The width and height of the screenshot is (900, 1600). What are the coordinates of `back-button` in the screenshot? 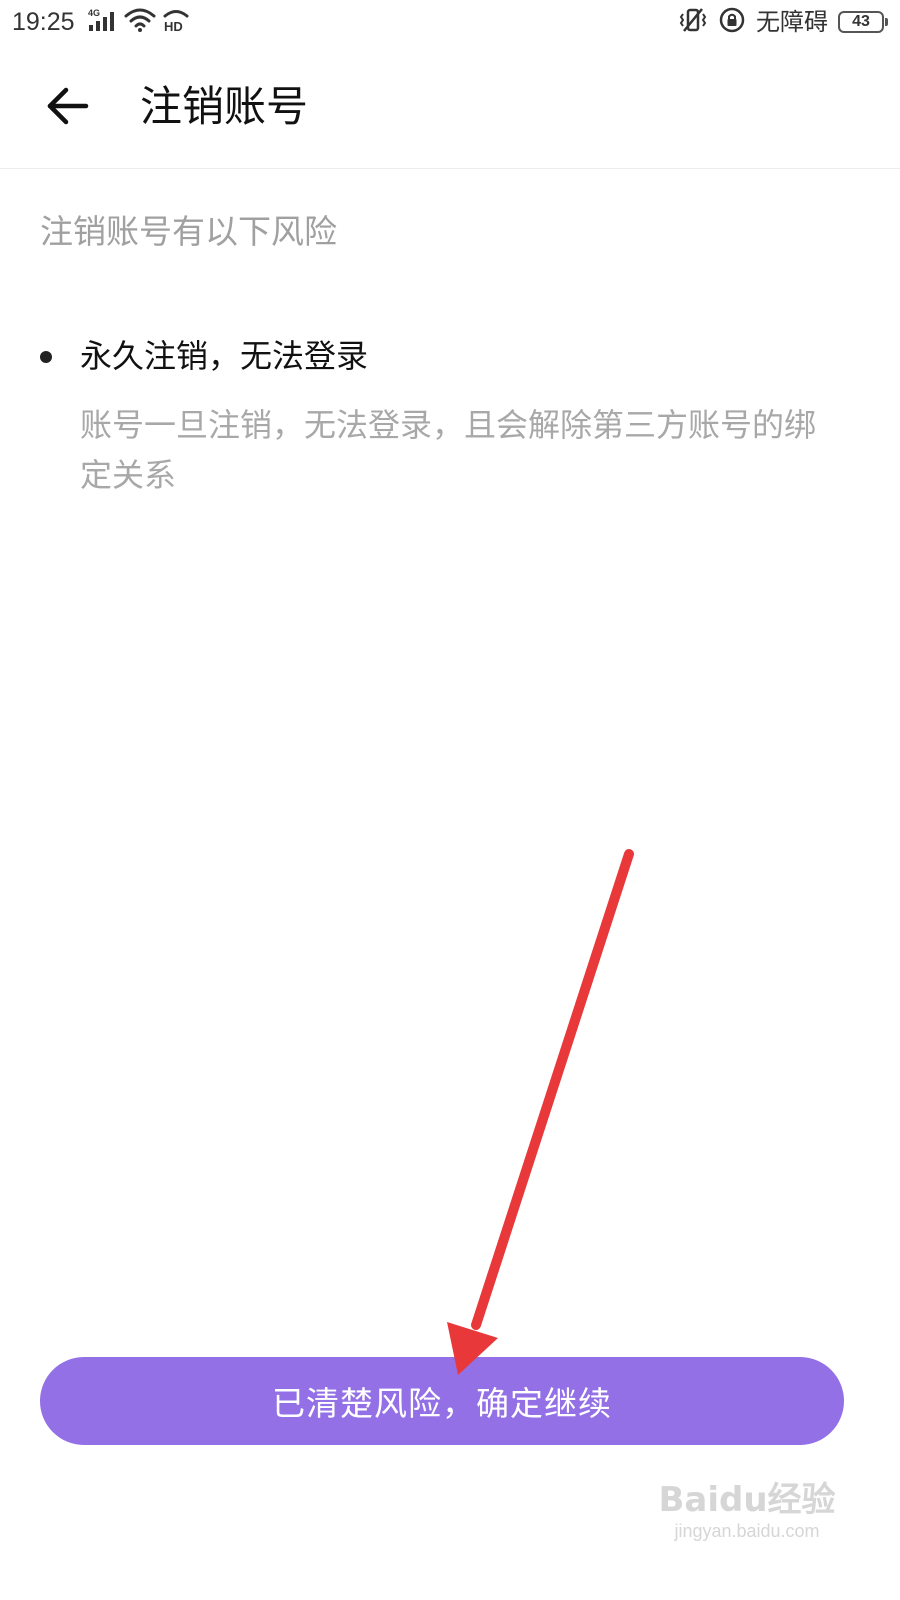 It's located at (68, 106).